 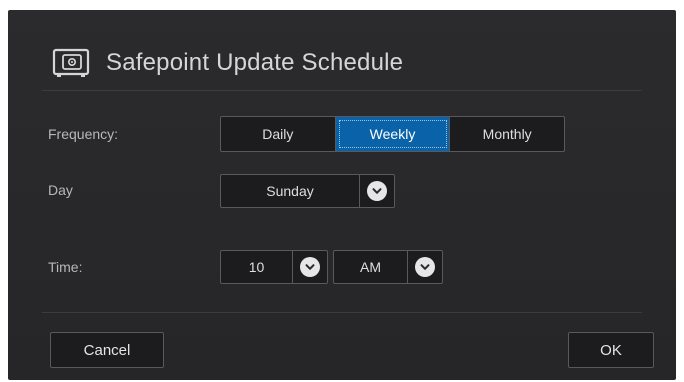 I want to click on day-select-value: Sunday, so click(x=290, y=191).